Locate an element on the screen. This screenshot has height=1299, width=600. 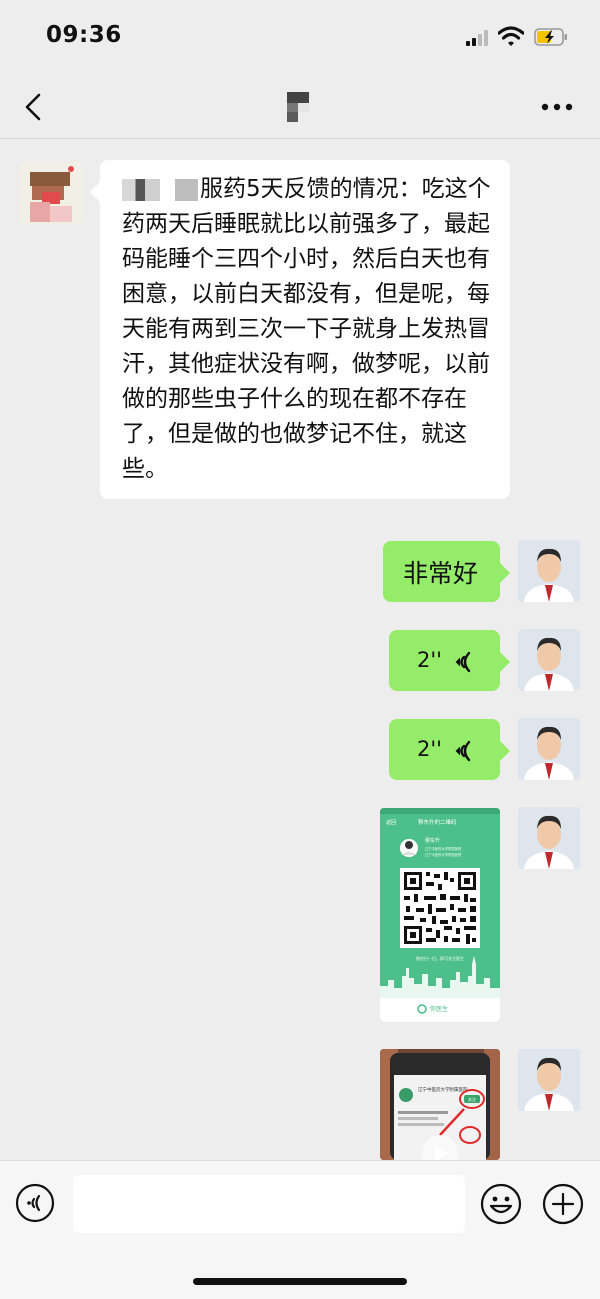
status-time: 09:36 is located at coordinates (84, 35).